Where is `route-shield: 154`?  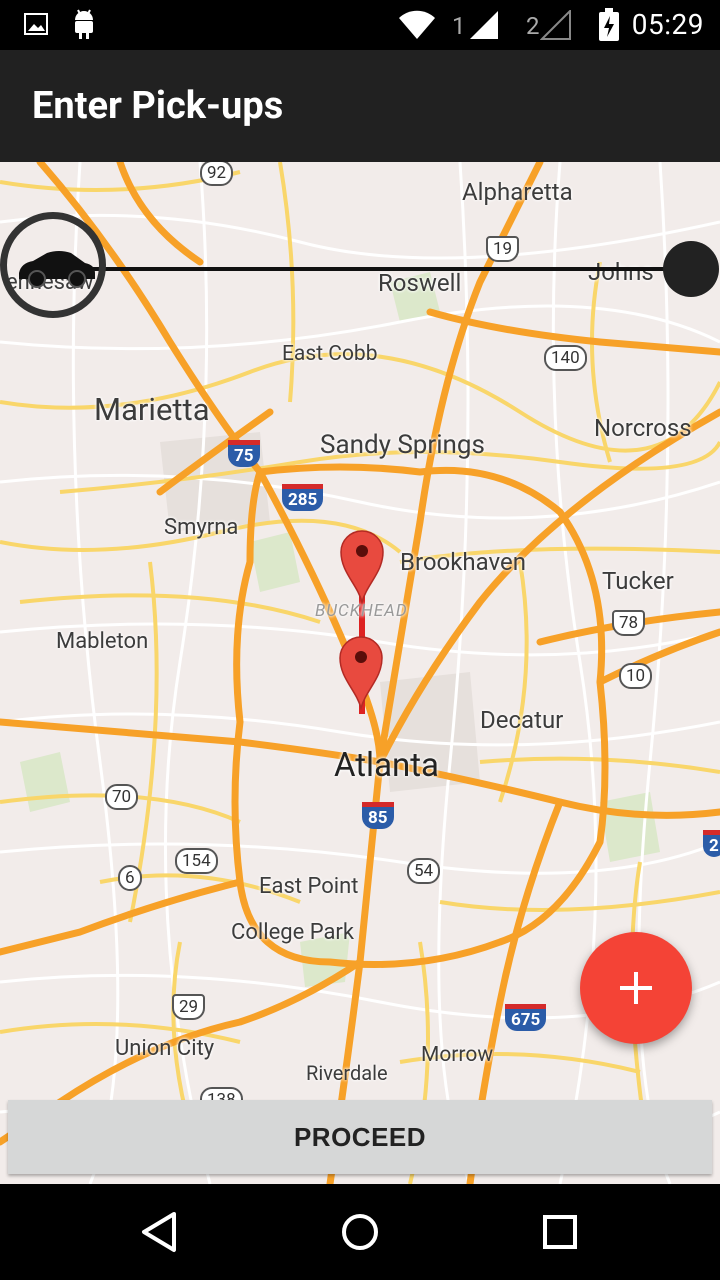
route-shield: 154 is located at coordinates (196, 861).